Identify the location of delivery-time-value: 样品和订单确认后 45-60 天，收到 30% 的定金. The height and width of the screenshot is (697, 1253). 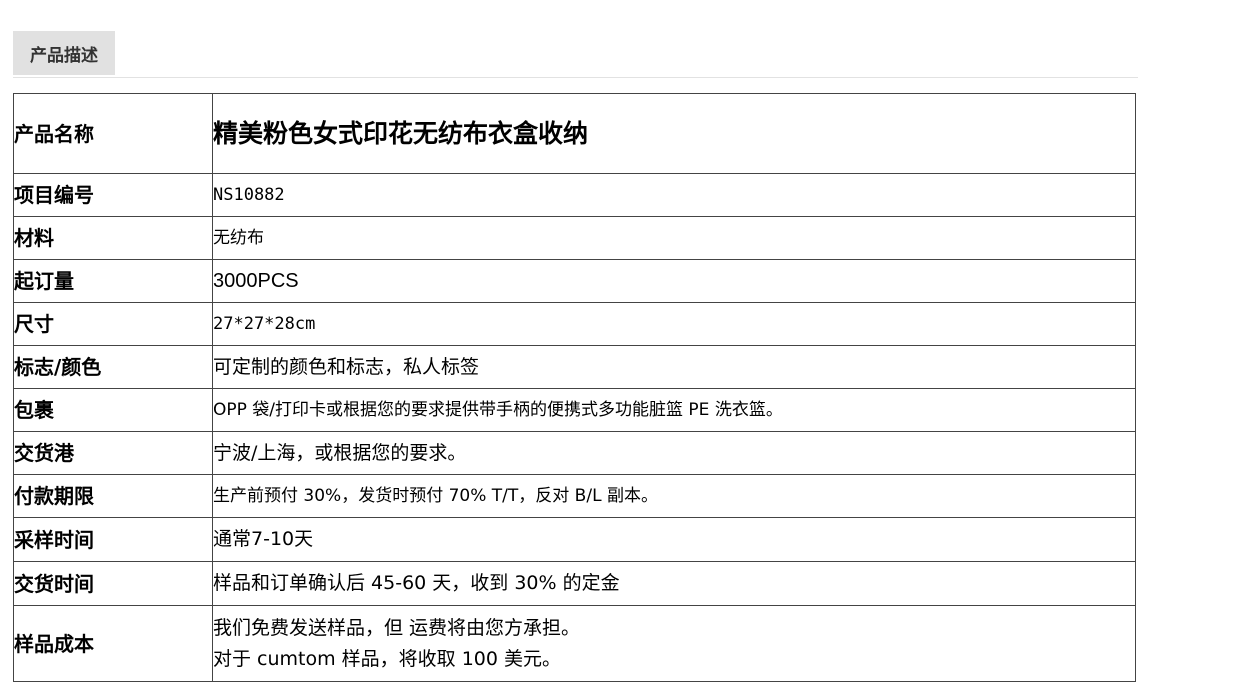
(674, 583).